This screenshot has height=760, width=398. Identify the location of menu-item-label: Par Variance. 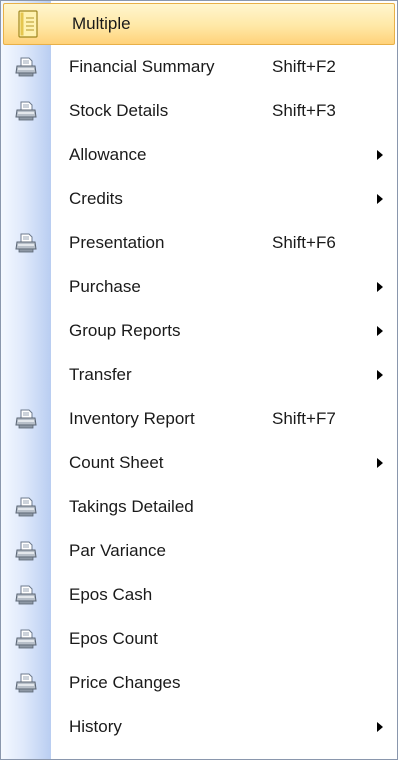
(118, 550).